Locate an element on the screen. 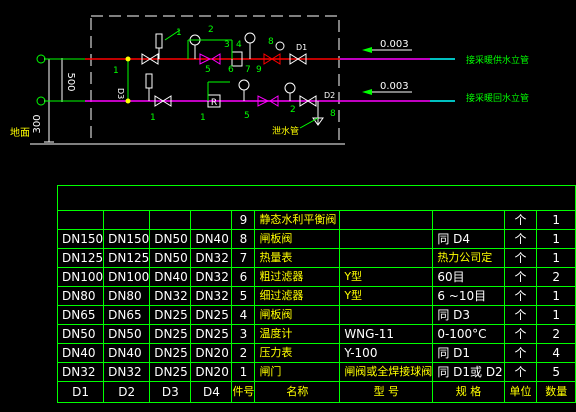  cell-name: 静态水利平衡阀 is located at coordinates (297, 220).